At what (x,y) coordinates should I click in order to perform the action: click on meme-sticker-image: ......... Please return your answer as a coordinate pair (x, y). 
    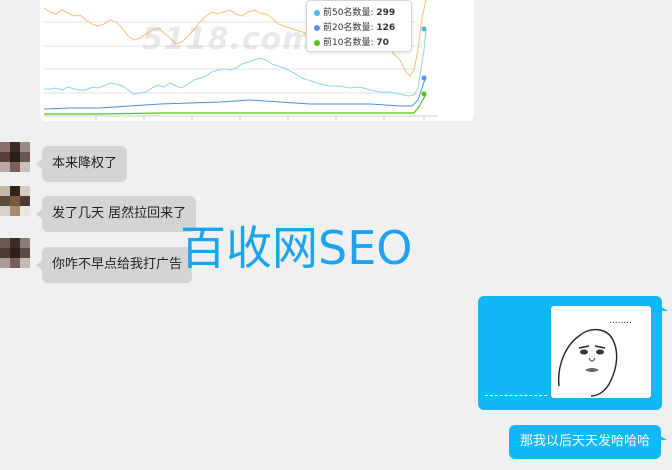
    Looking at the image, I should click on (601, 352).